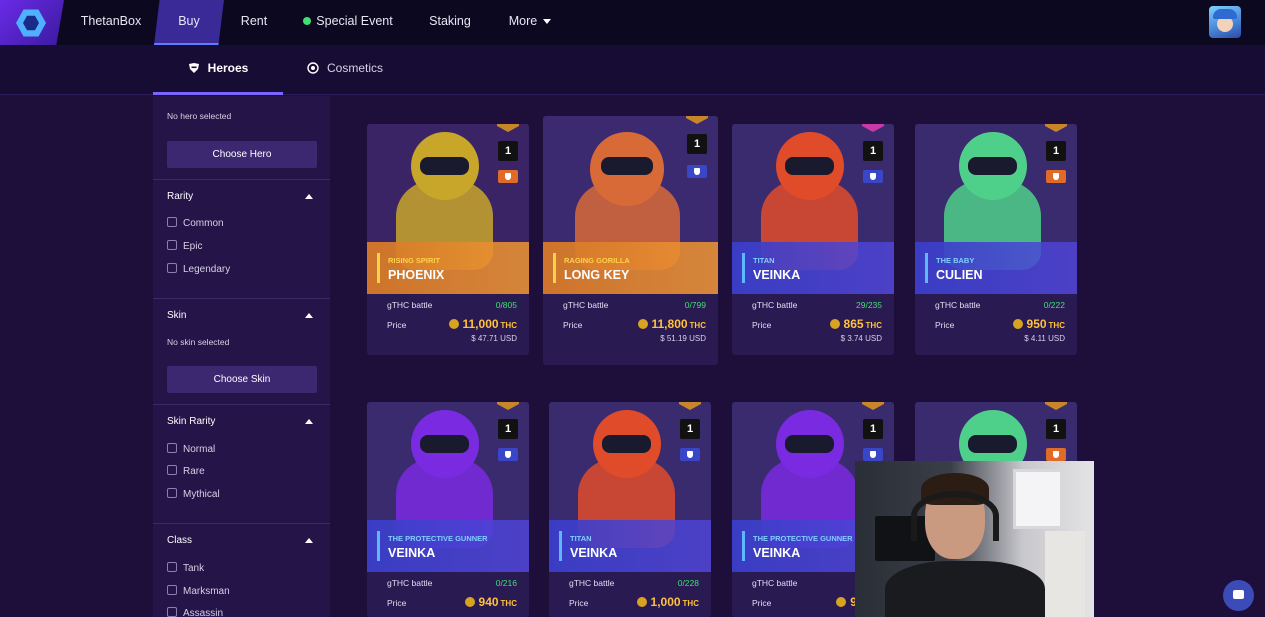  Describe the element at coordinates (313, 68) in the screenshot. I see `cosmetics-icon` at that location.